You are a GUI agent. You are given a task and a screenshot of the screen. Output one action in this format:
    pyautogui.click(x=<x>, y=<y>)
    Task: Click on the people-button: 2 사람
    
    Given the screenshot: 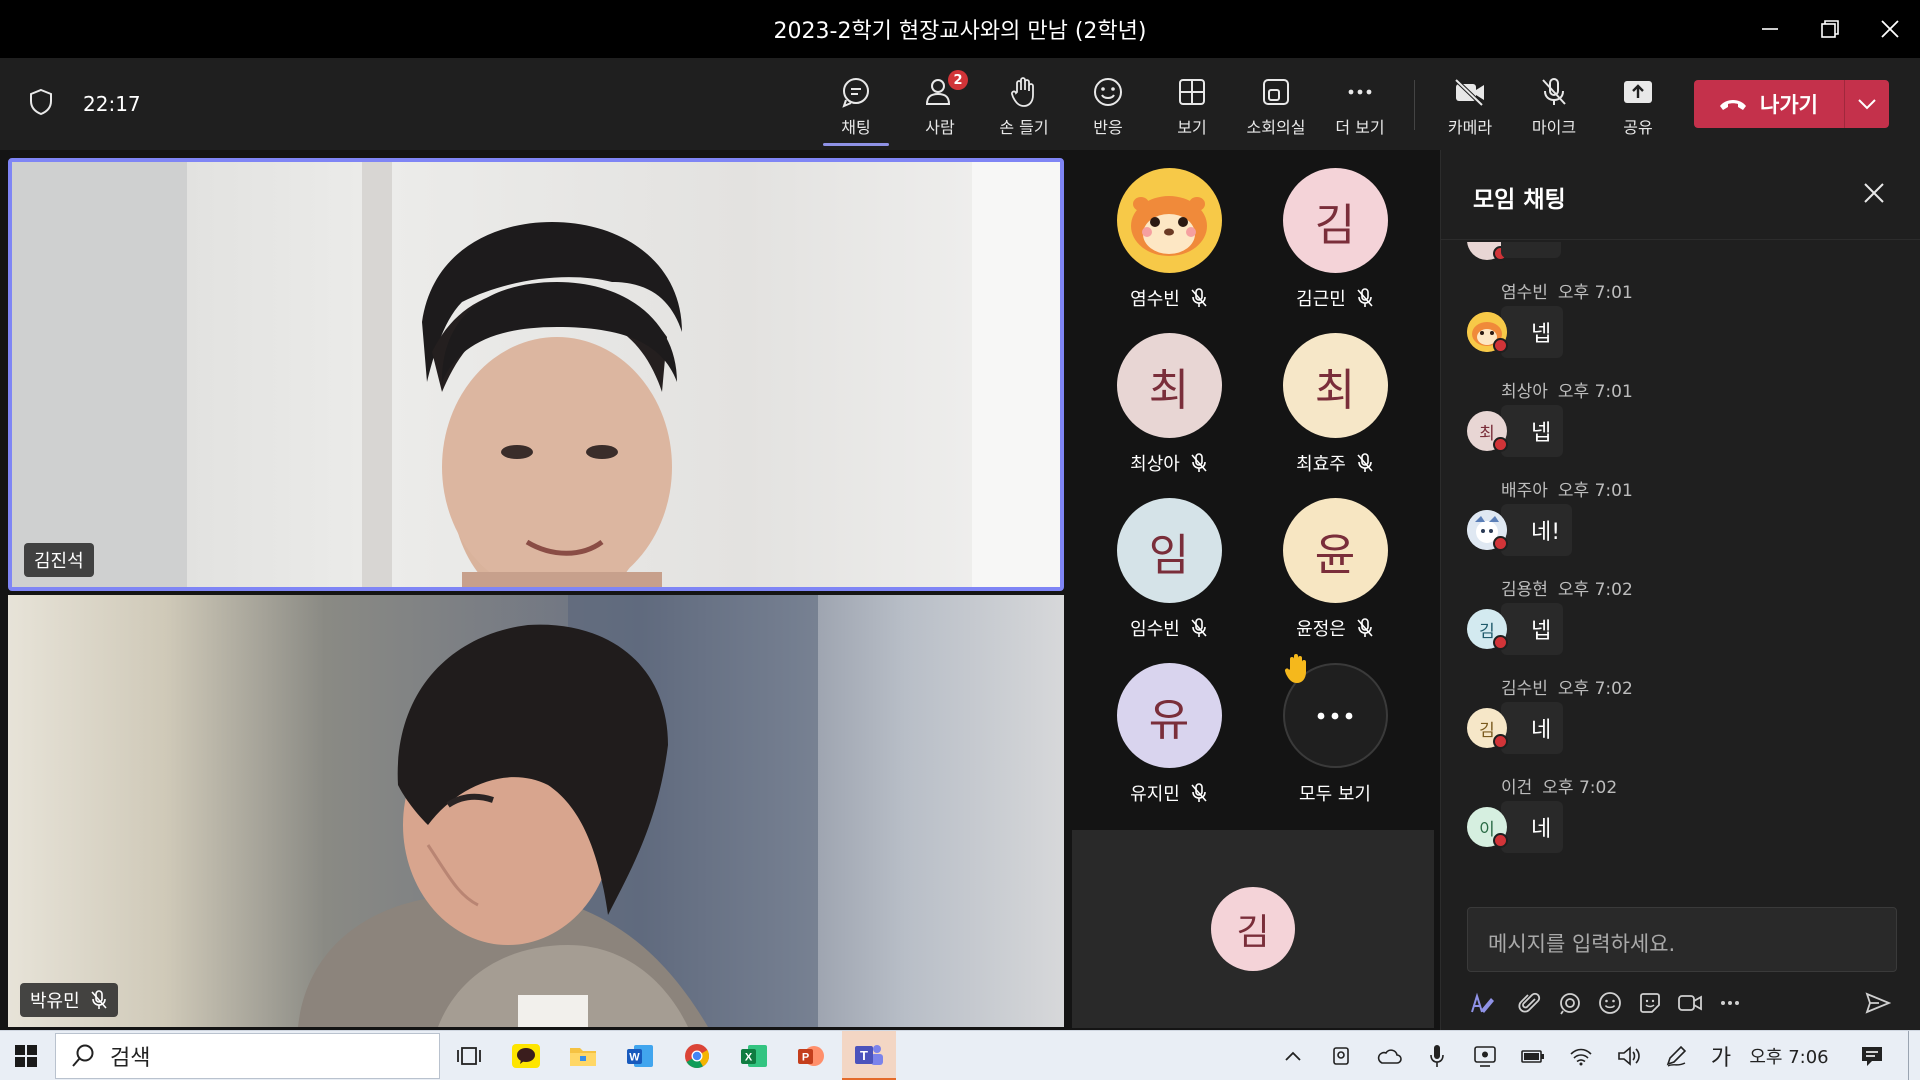 What is the action you would take?
    pyautogui.click(x=940, y=105)
    